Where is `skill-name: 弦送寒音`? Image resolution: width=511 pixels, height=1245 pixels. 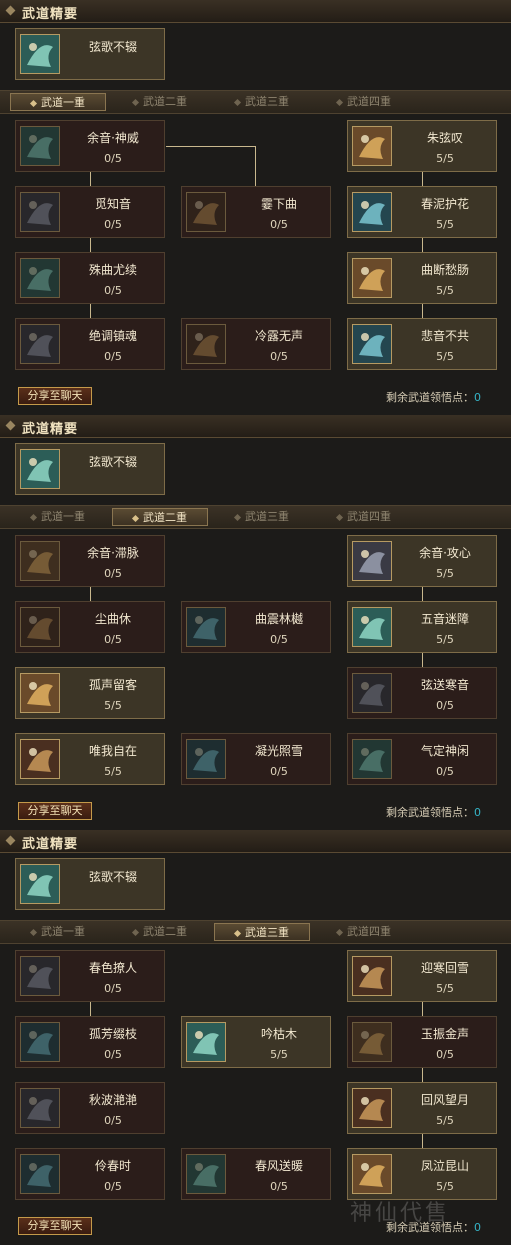
skill-name: 弦送寒音 is located at coordinates (444, 685).